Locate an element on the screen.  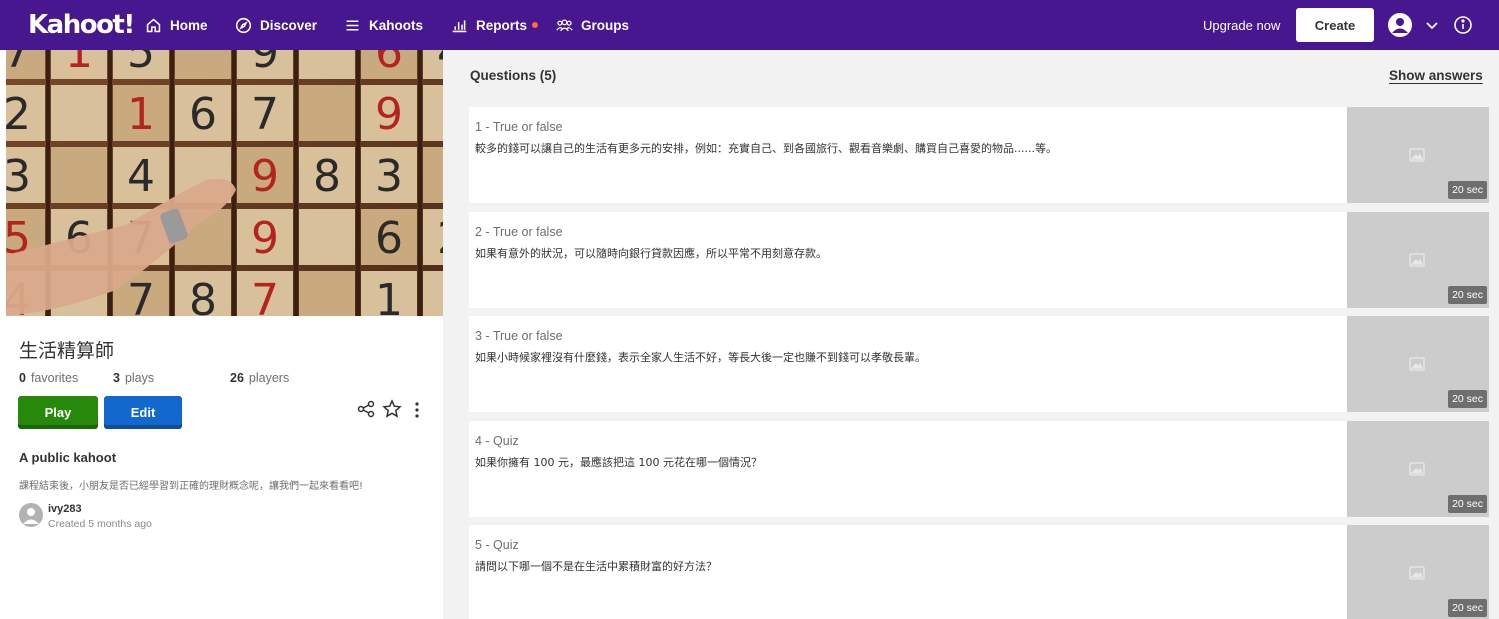
questions-heading: Questions (5) is located at coordinates (513, 75).